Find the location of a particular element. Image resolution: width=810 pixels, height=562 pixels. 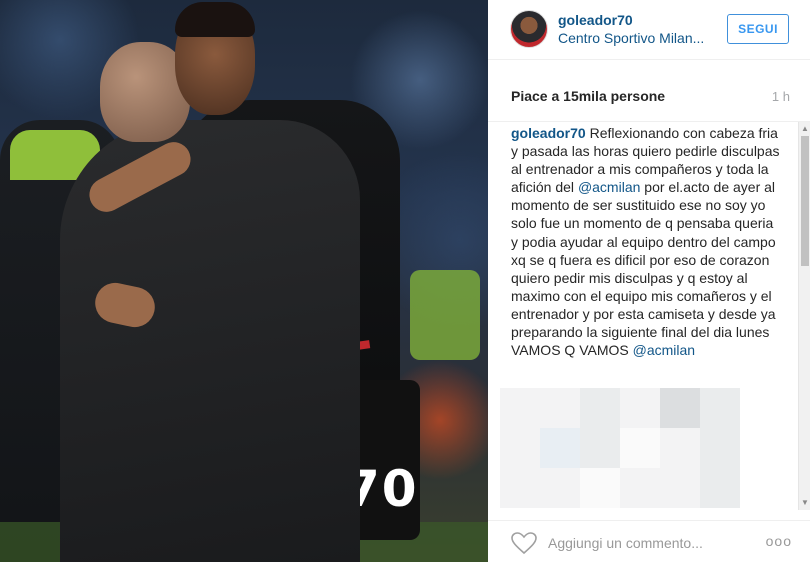

likes-row: Piace a 15mila persone 1 h is located at coordinates (649, 91).